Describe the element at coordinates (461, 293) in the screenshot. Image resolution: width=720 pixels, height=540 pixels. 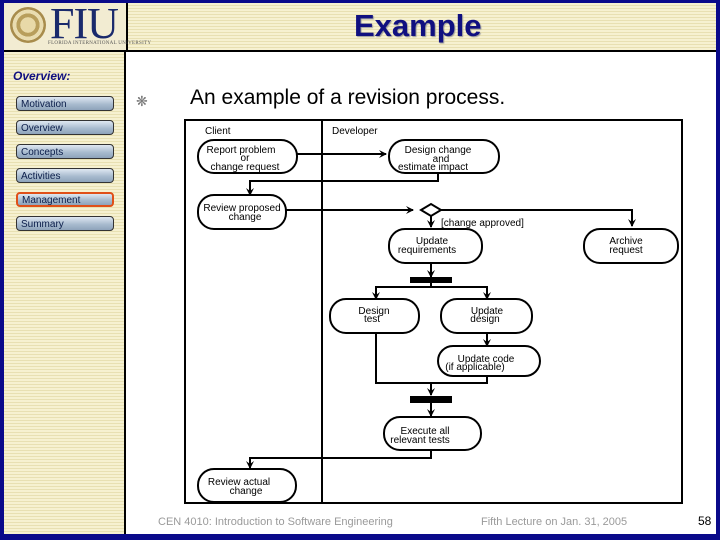
I see `flow-fork-to-update-design` at that location.